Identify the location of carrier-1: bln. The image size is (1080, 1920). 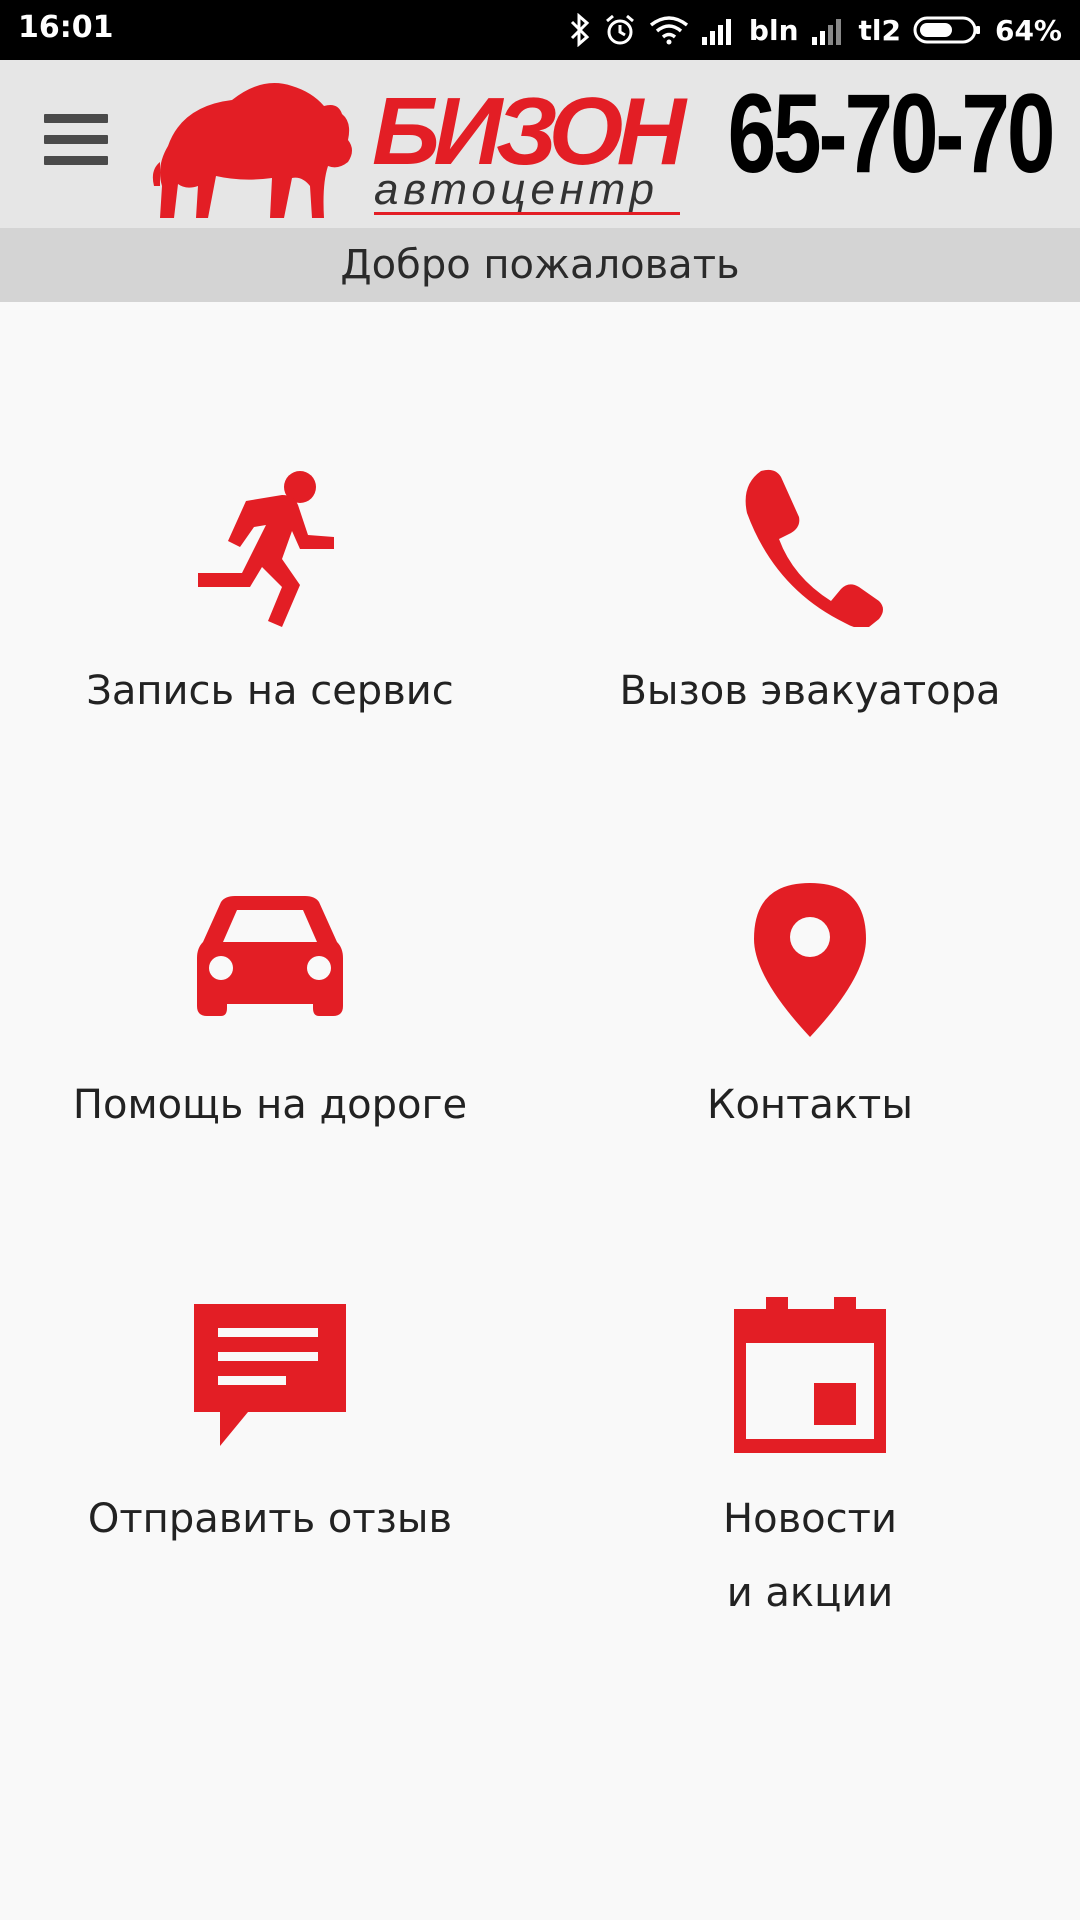
(773, 30).